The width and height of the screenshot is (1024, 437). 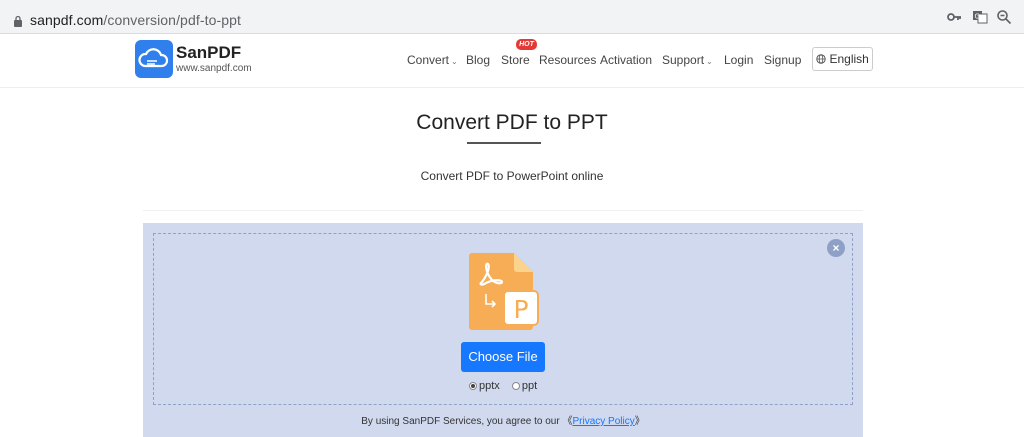 What do you see at coordinates (626, 60) in the screenshot?
I see `nav-activation: Activation` at bounding box center [626, 60].